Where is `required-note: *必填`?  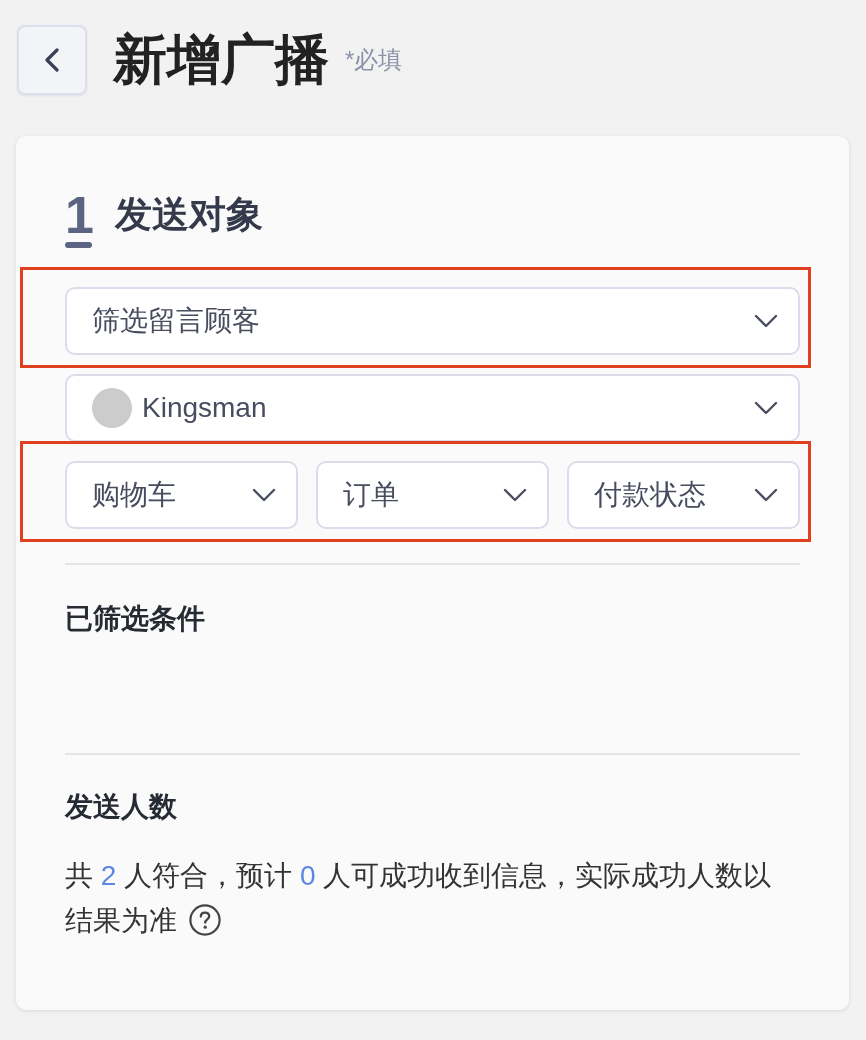
required-note: *必填 is located at coordinates (374, 60).